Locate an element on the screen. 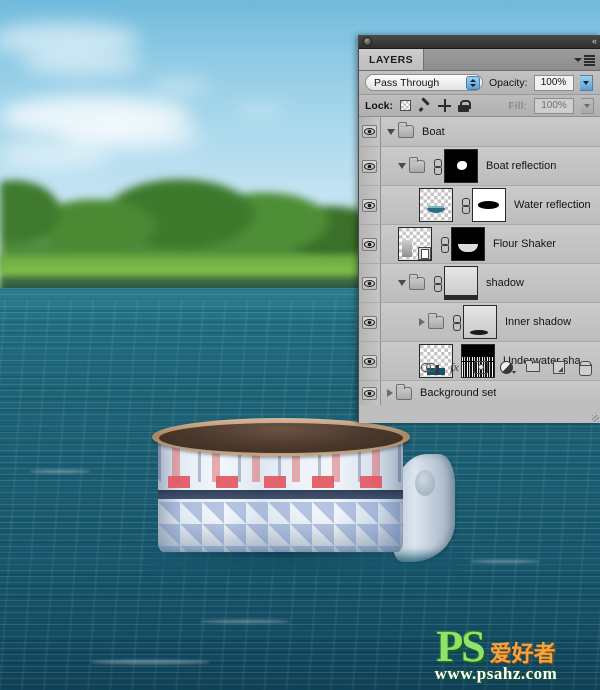  close-icon is located at coordinates (367, 41).